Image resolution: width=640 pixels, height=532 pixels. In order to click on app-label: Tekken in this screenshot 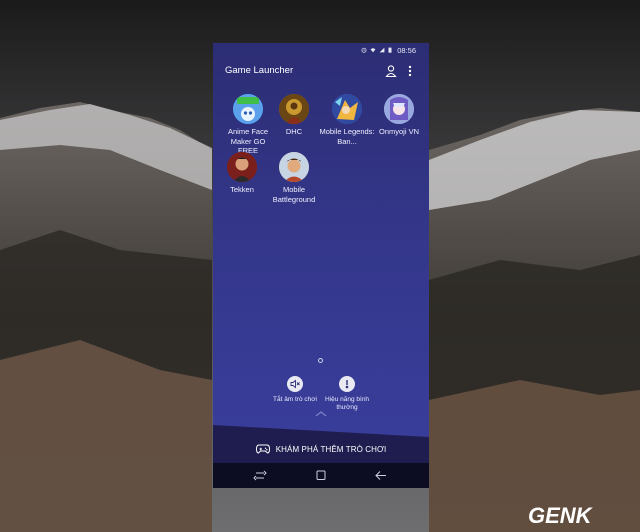, I will do `click(242, 189)`.